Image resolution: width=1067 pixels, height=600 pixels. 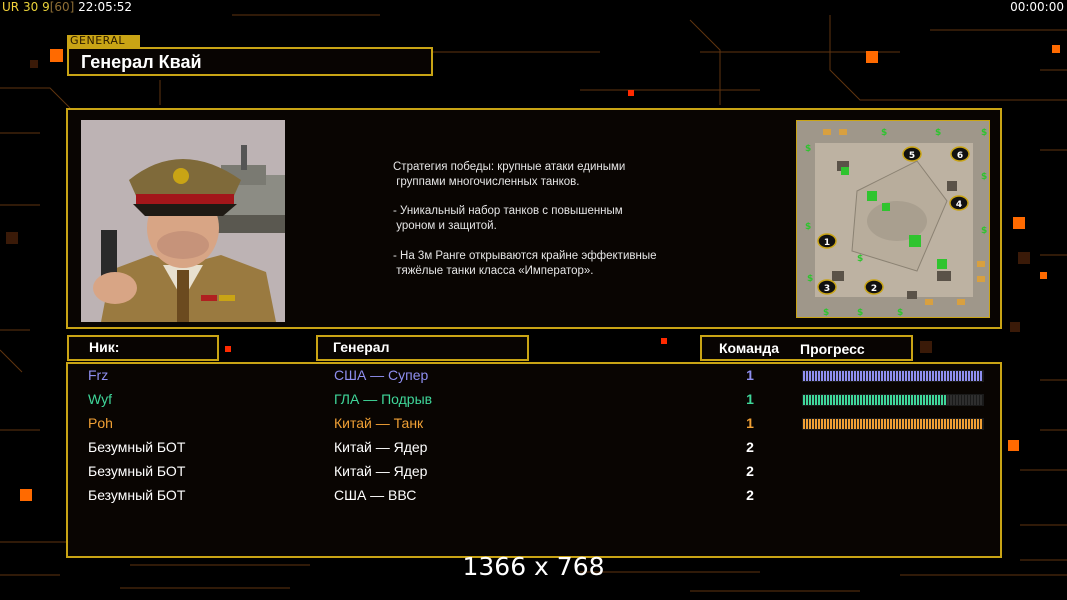 What do you see at coordinates (874, 289) in the screenshot?
I see `minimap-start-2: 2` at bounding box center [874, 289].